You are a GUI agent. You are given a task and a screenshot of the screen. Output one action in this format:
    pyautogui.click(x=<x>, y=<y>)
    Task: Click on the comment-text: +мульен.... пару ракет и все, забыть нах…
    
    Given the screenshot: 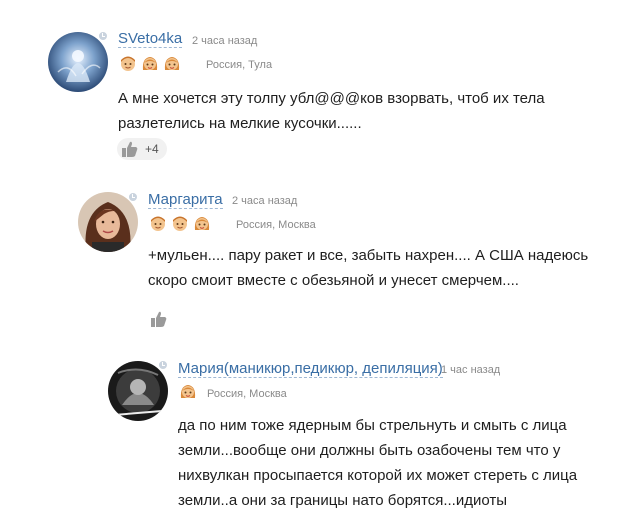 What is the action you would take?
    pyautogui.click(x=368, y=268)
    